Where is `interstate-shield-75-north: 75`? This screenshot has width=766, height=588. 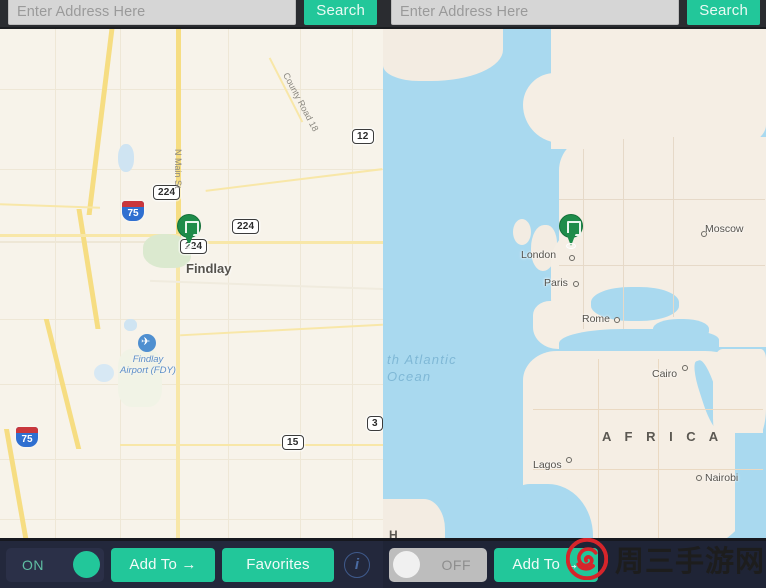 interstate-shield-75-north: 75 is located at coordinates (133, 211).